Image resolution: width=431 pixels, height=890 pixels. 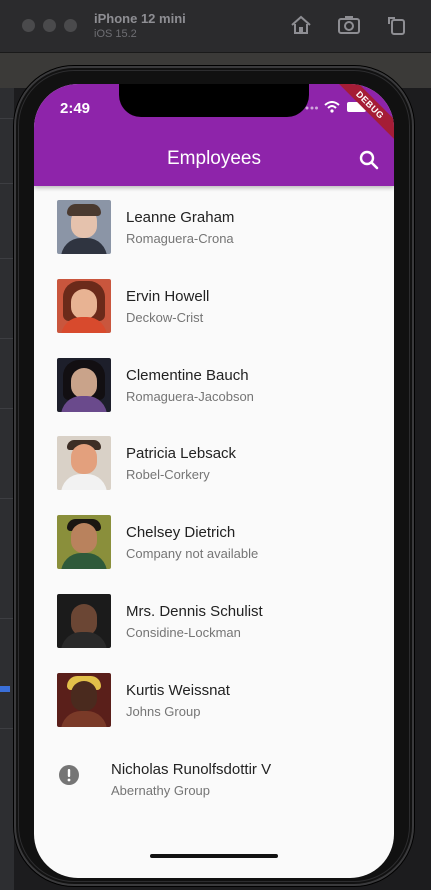 What do you see at coordinates (5, 689) in the screenshot?
I see `desktop-selection-marker` at bounding box center [5, 689].